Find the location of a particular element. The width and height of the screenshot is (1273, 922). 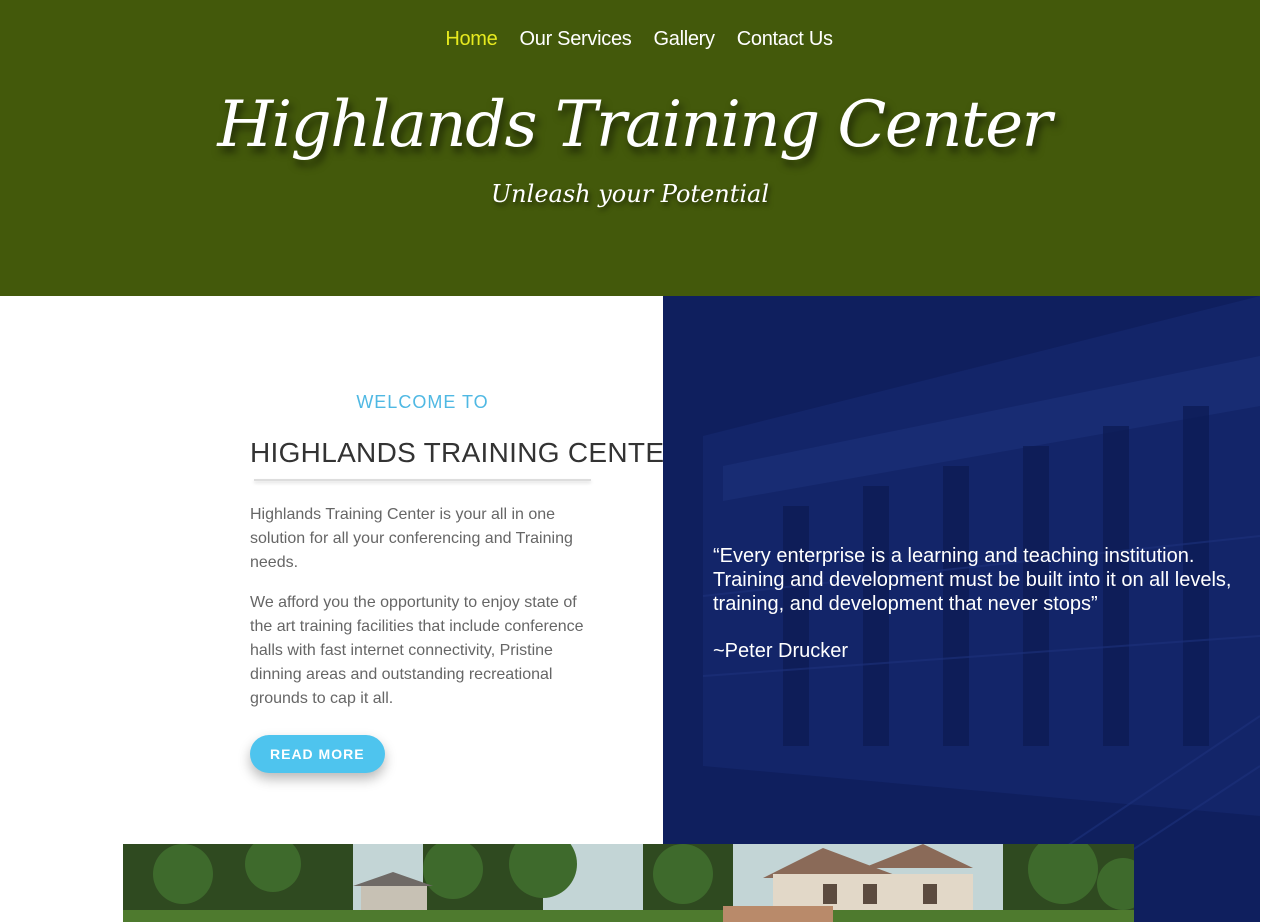

quote-author: ~Peter Drucker is located at coordinates (781, 651).